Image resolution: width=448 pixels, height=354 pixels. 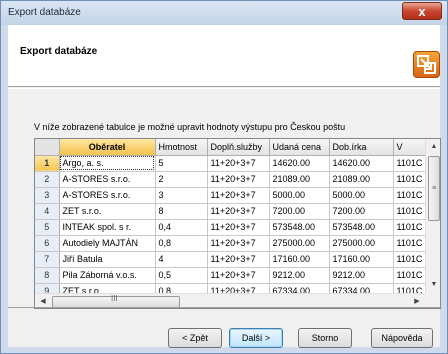 What do you see at coordinates (107, 259) in the screenshot?
I see `table-cell: Jiří Batula` at bounding box center [107, 259].